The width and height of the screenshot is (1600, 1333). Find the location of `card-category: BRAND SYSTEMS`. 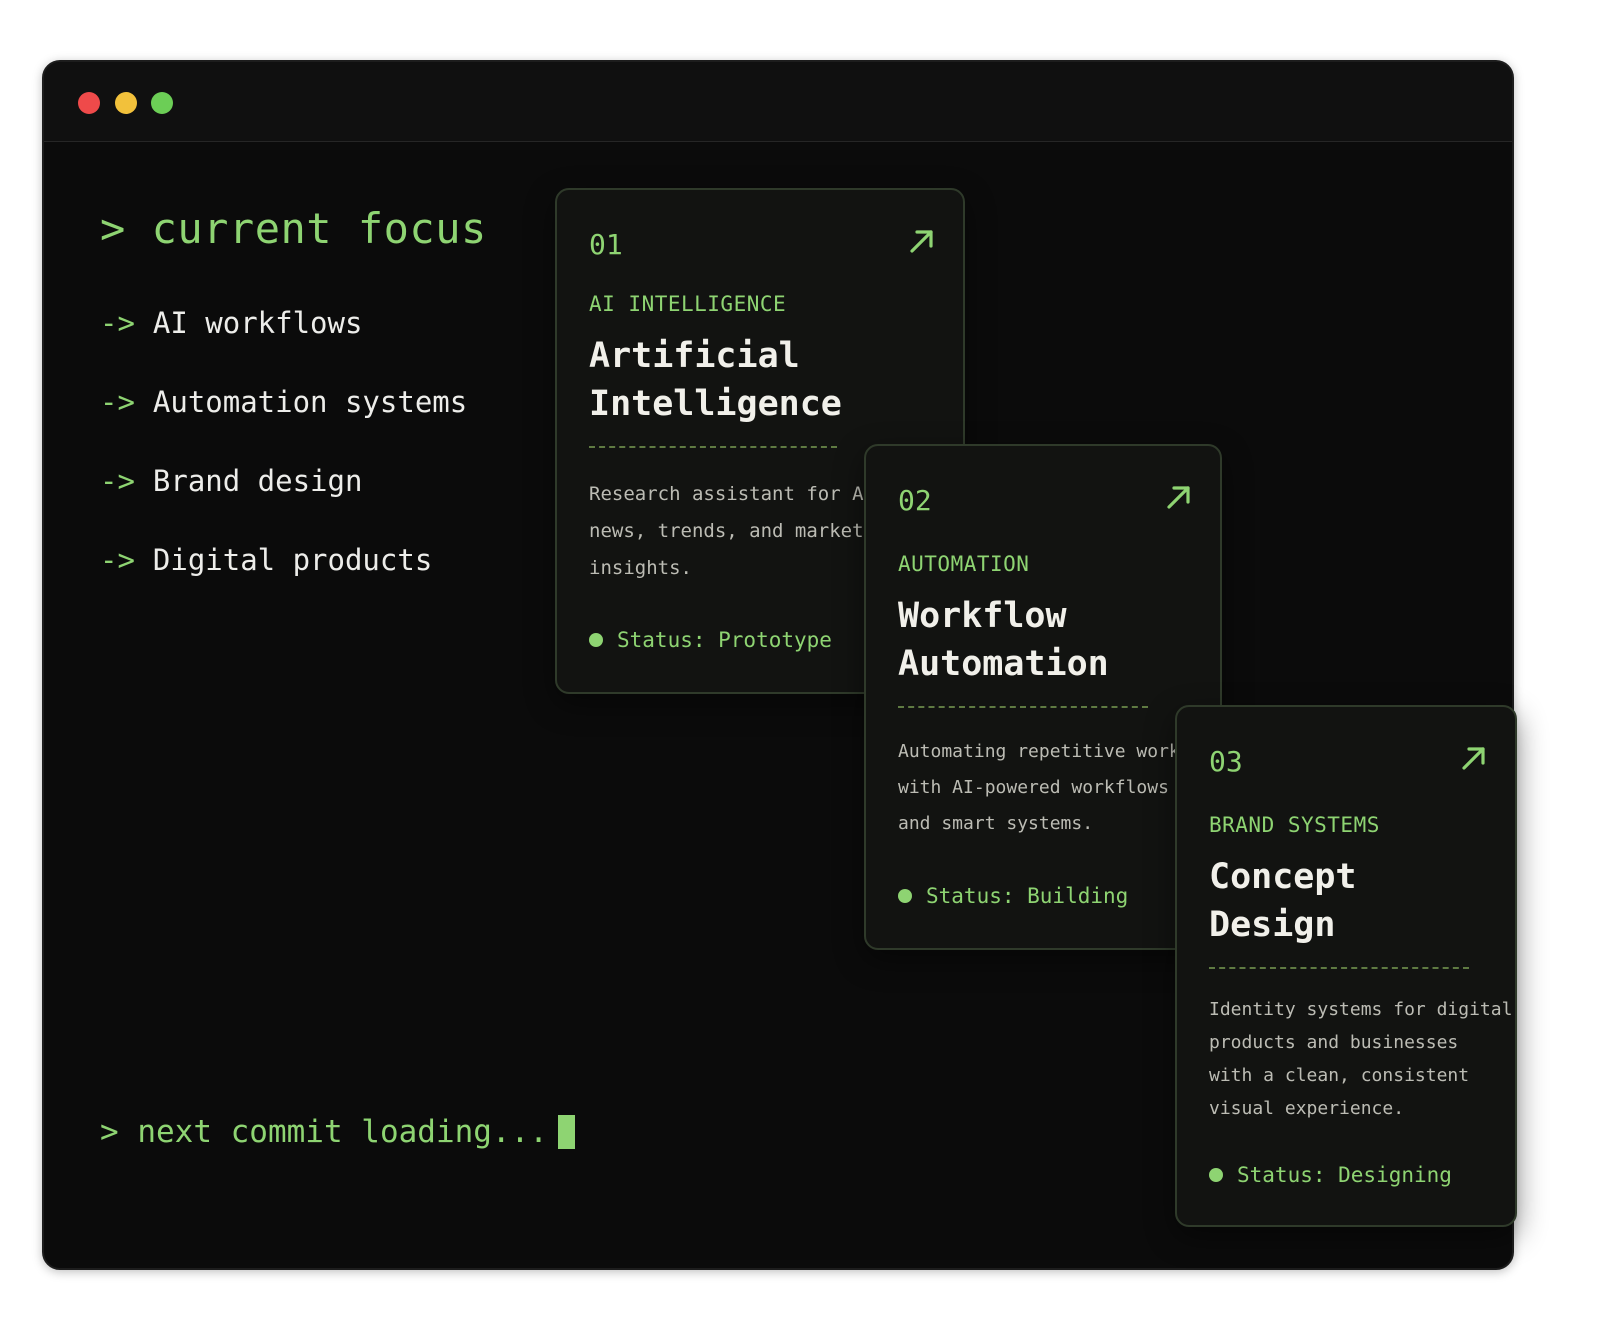

card-category: BRAND SYSTEMS is located at coordinates (1294, 825).